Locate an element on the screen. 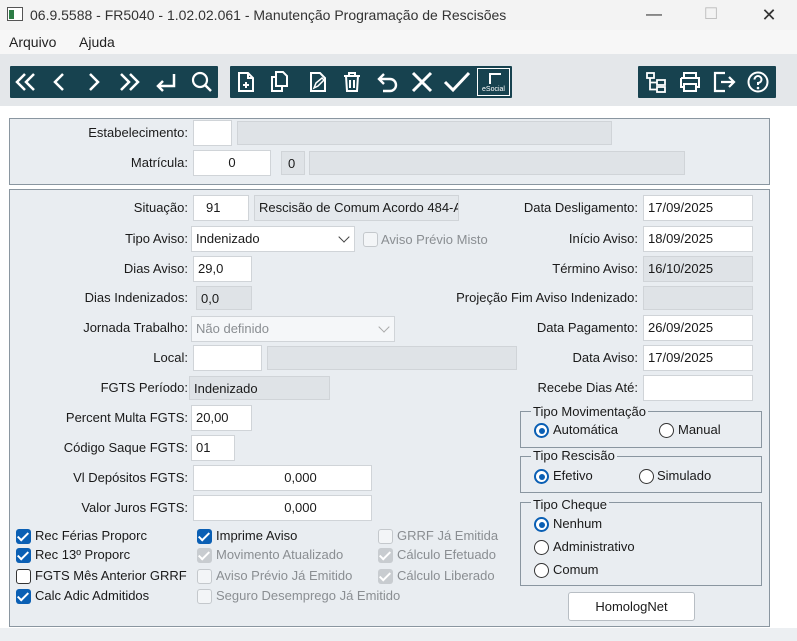 This screenshot has height=641, width=797. recebe-dias-field is located at coordinates (698, 388).